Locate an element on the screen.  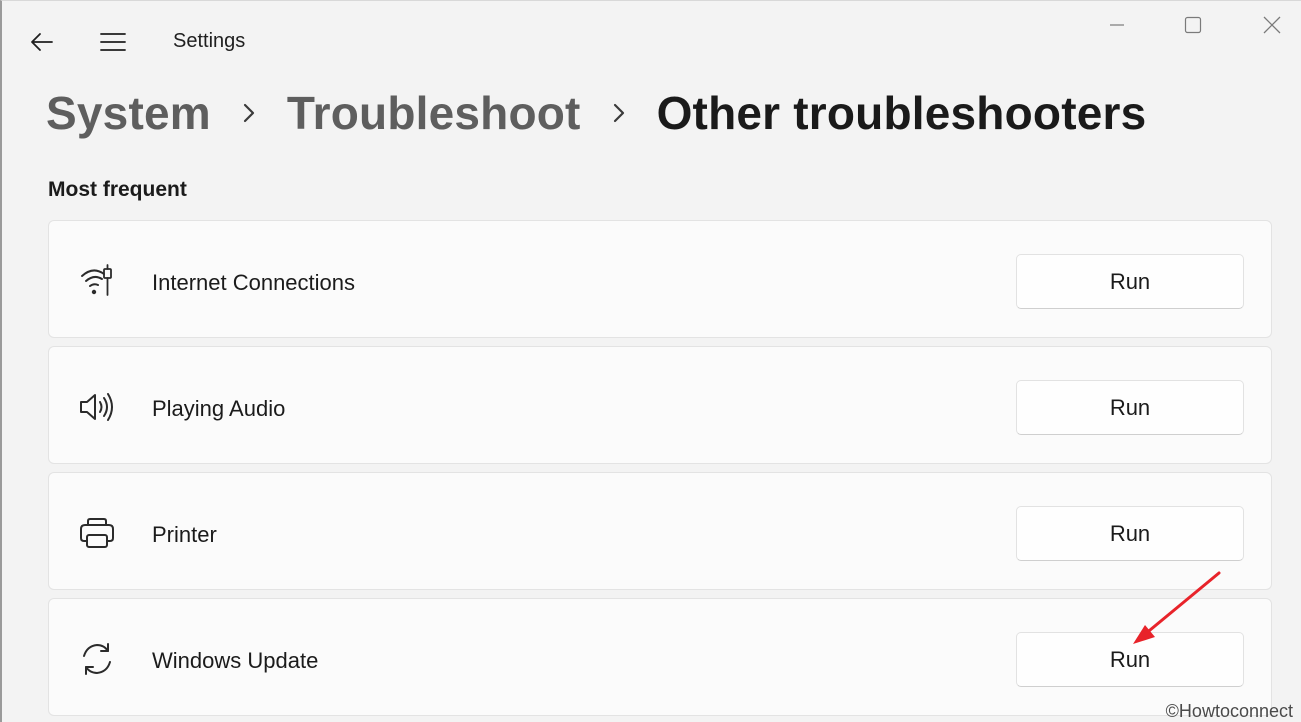
back-button is located at coordinates (42, 42).